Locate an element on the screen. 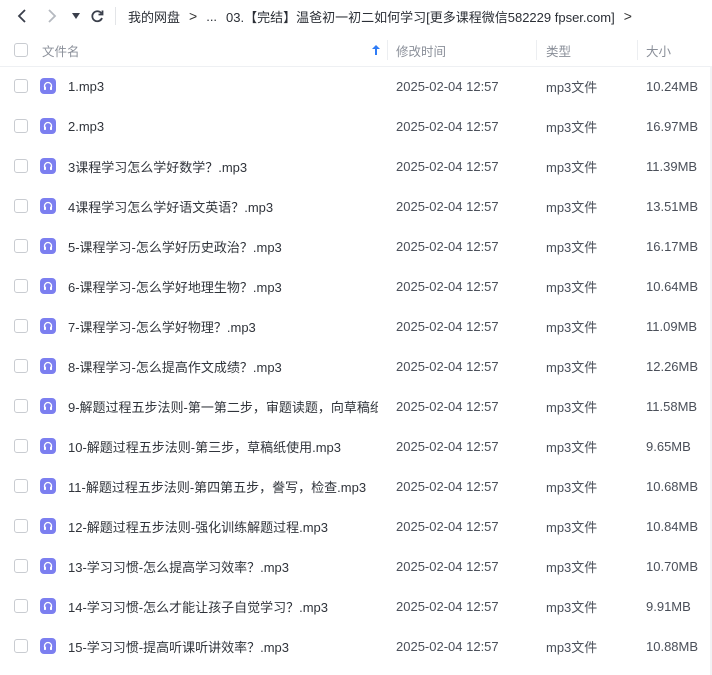 This screenshot has height=675, width=712. file-name: 14-学习习惯-怎么才能让孩子自觉学习？.mp3 is located at coordinates (223, 606).